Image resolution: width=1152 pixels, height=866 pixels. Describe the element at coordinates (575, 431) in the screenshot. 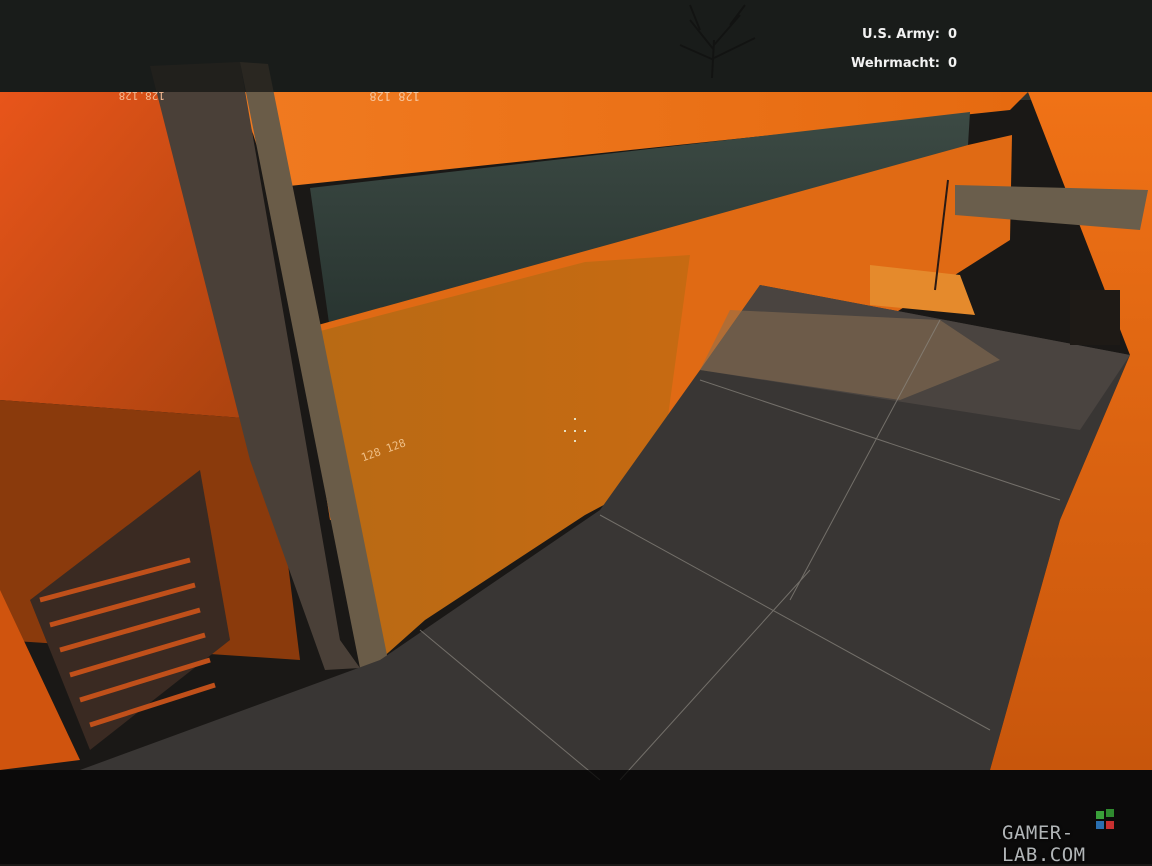

I see `crosshair-icon` at that location.